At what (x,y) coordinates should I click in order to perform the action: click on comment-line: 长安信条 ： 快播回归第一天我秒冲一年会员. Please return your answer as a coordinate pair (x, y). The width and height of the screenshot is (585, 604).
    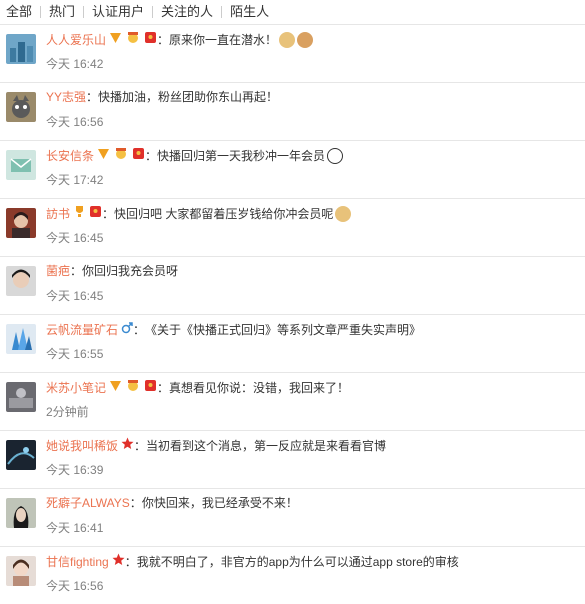
    Looking at the image, I should click on (195, 155).